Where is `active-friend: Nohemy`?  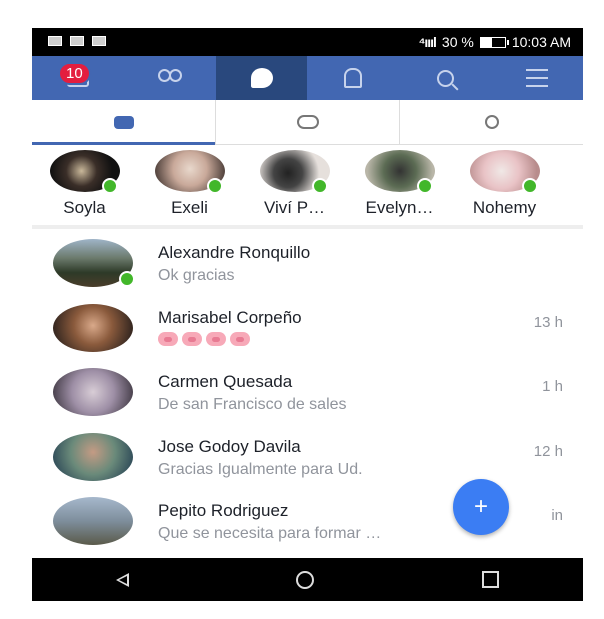
active-friend: Nohemy is located at coordinates (504, 185).